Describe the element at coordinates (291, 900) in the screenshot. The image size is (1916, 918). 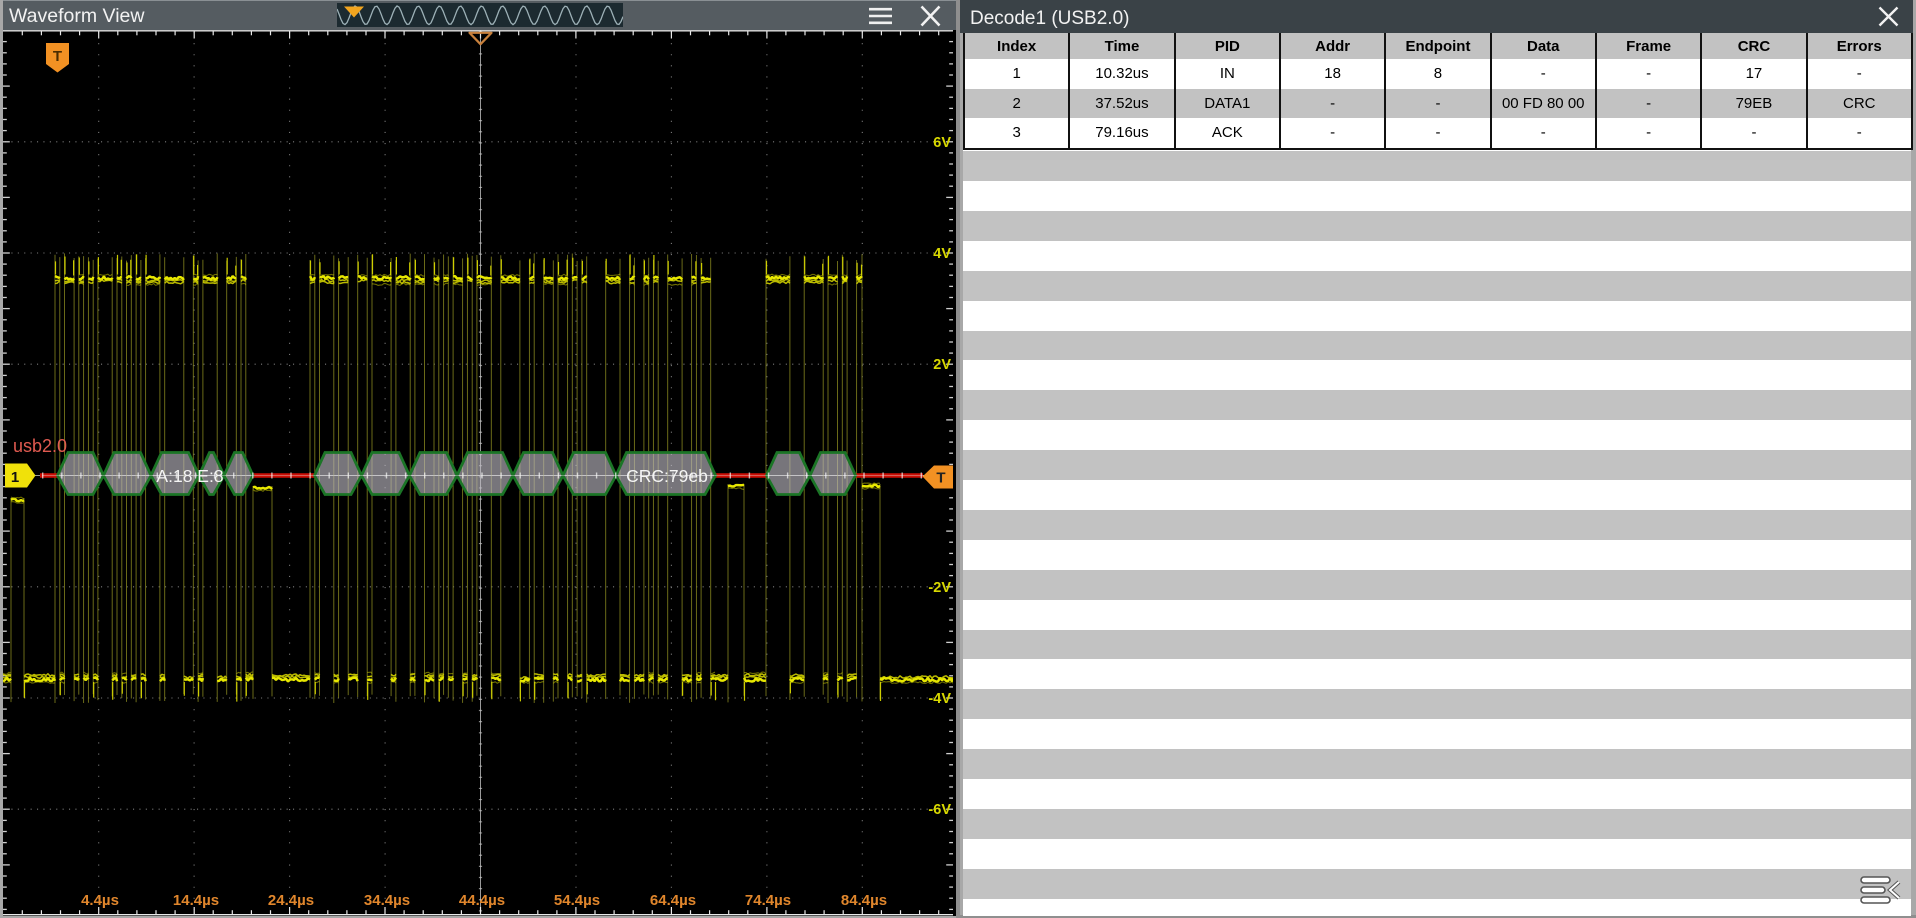
I see `svg-text: 24.4µs` at that location.